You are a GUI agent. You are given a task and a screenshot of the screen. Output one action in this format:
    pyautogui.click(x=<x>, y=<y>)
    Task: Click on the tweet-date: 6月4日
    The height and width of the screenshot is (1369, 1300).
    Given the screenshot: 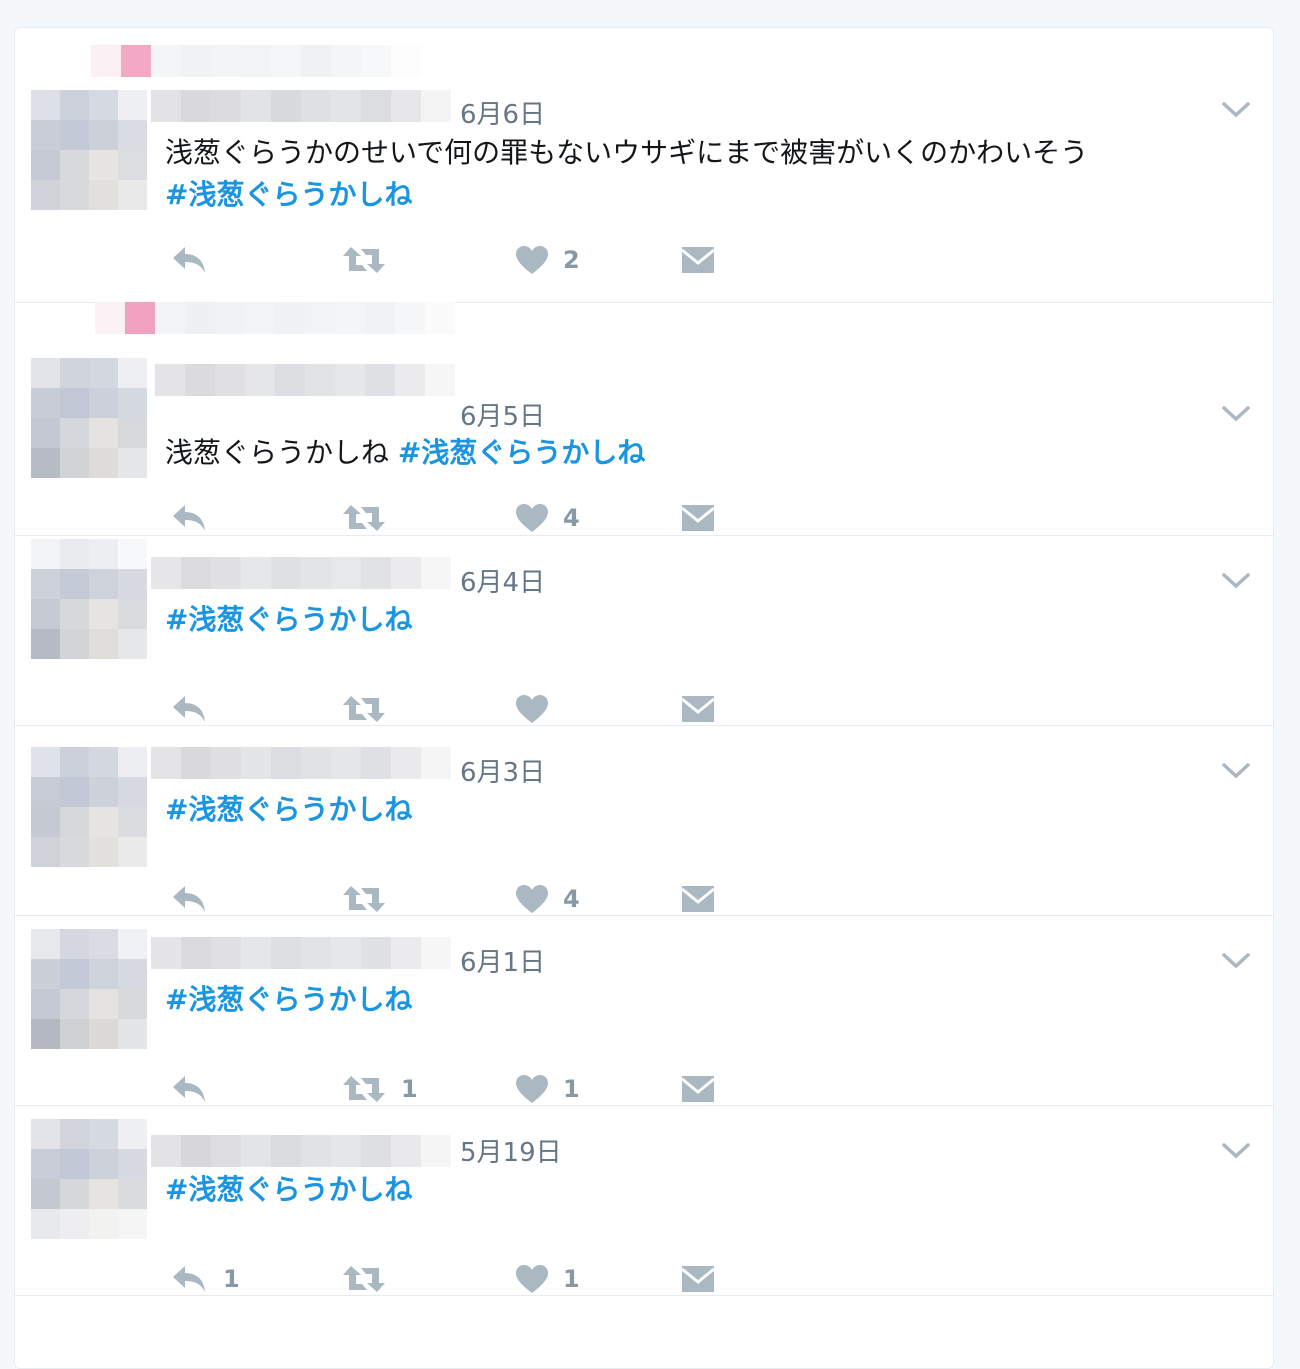 What is the action you would take?
    pyautogui.click(x=502, y=580)
    